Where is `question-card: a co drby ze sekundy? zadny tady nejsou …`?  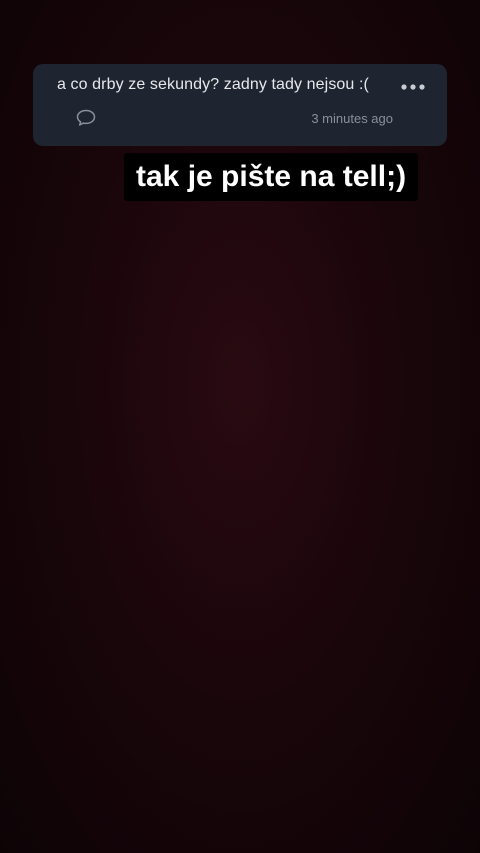 question-card: a co drby ze sekundy? zadny tady nejsou … is located at coordinates (240, 105).